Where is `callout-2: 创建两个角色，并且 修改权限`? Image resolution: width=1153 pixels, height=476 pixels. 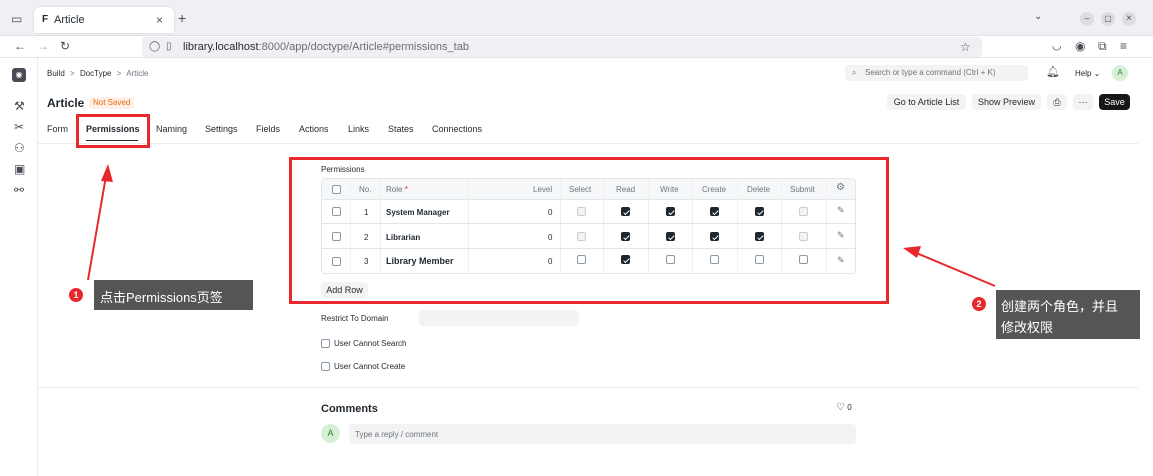 callout-2: 创建两个角色，并且 修改权限 is located at coordinates (1068, 314).